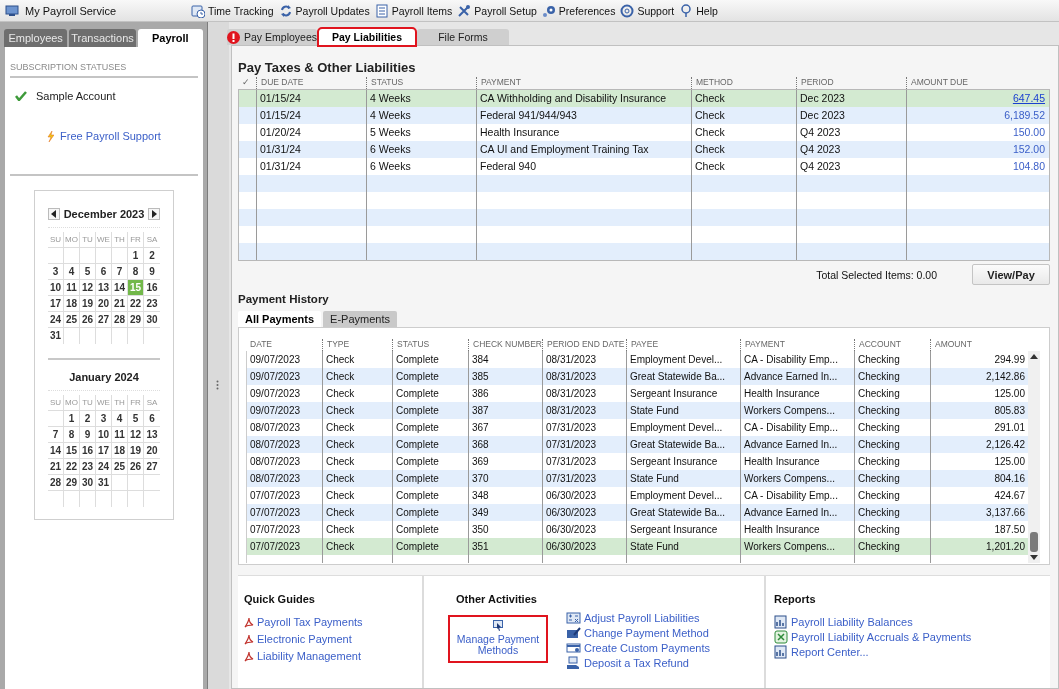 This screenshot has width=1059, height=689. What do you see at coordinates (232, 10) in the screenshot?
I see `menu-item: Time Tracking` at bounding box center [232, 10].